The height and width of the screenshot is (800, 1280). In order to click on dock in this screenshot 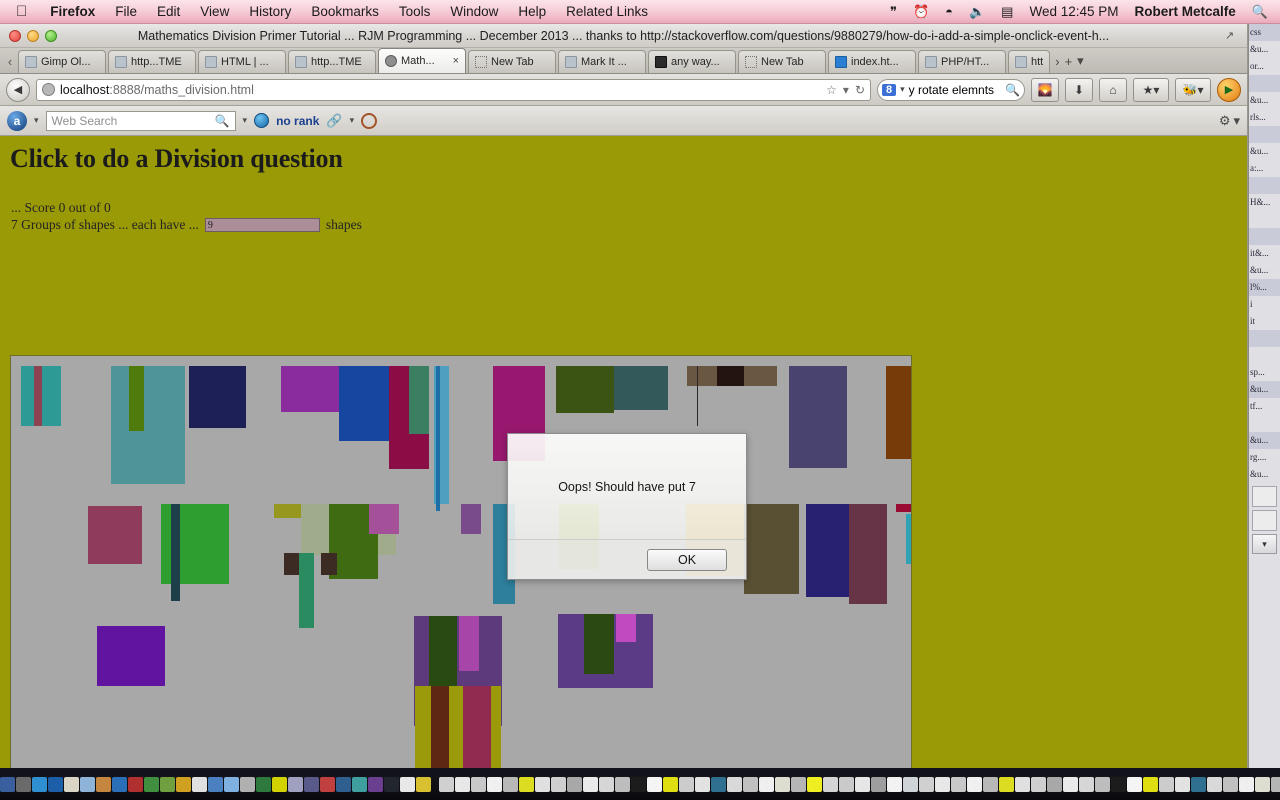, I will do `click(640, 788)`.